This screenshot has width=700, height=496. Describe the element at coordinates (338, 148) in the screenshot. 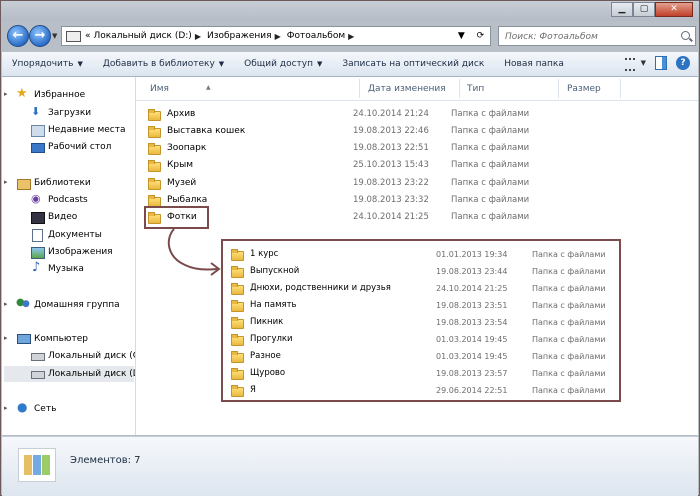

I see `table-row: Зоопарк 19.08.2013 22:51 Папка с файлами` at that location.